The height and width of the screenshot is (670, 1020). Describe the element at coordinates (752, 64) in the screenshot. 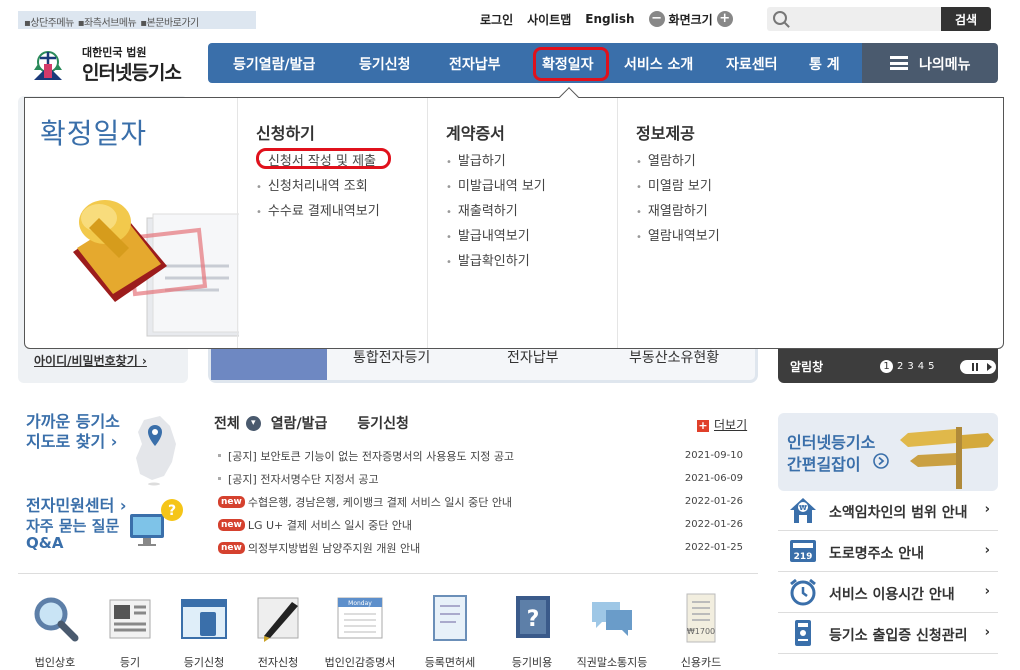

I see `nav-data-center: 자료센터` at that location.